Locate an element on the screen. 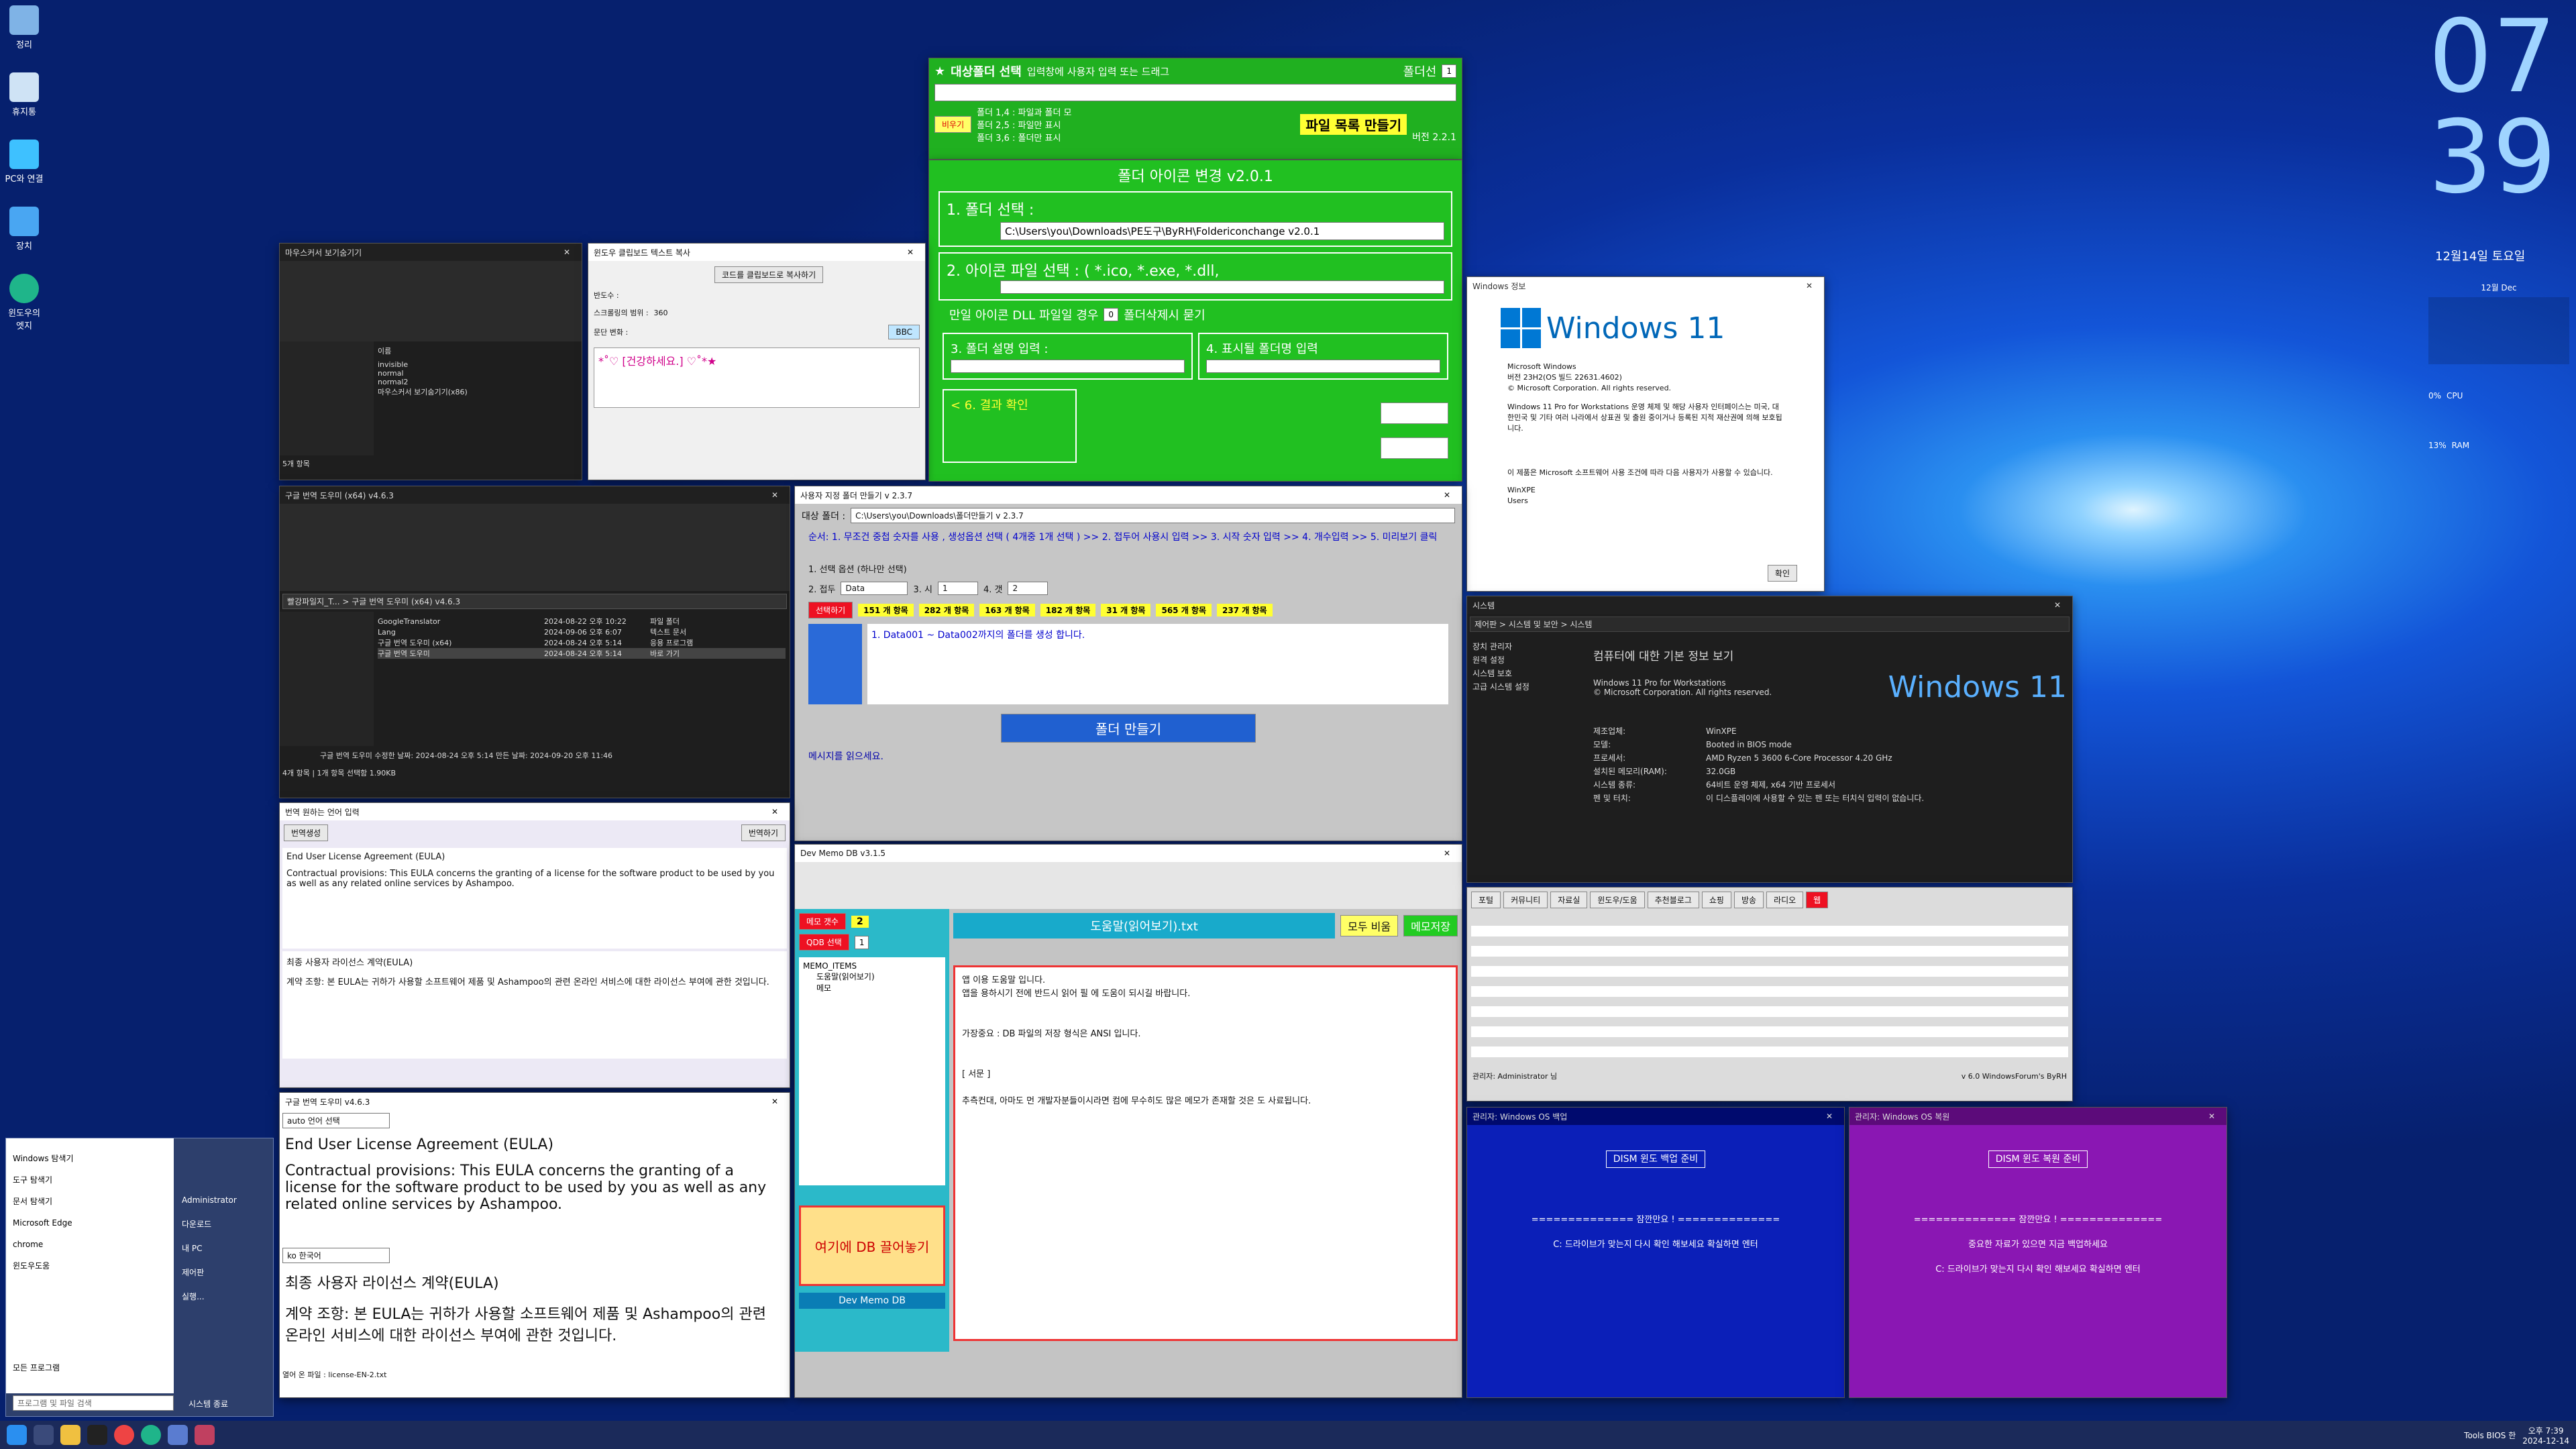 This screenshot has height=1449, width=2576. maker-target-field: C:\Users\you\Downloads\폴더만들기 v 2.3.7 is located at coordinates (1153, 515).